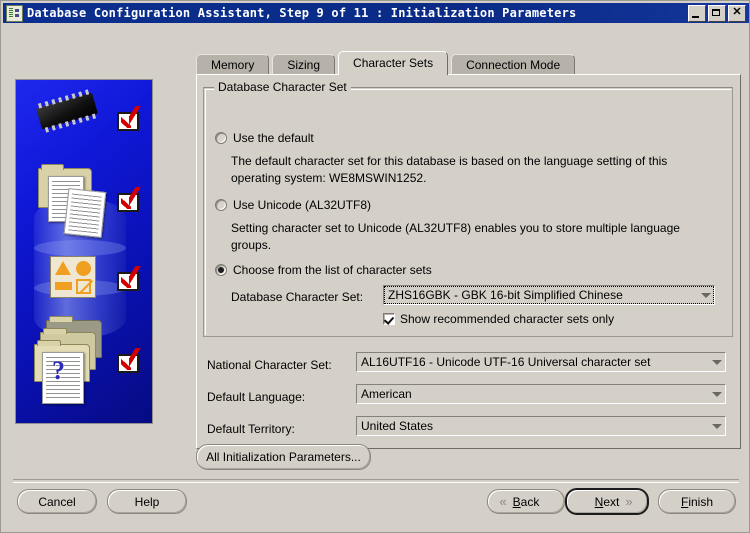  What do you see at coordinates (513, 64) in the screenshot?
I see `tab-connection-mode: Connection Mode` at bounding box center [513, 64].